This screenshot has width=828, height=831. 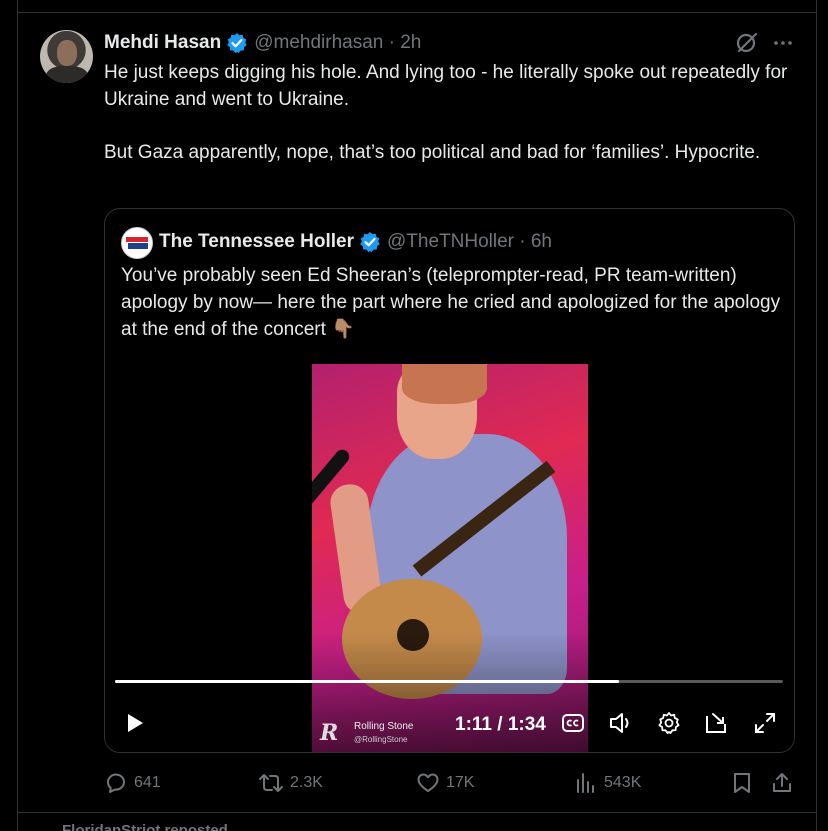 I want to click on tweet-actions: 641 2.3K 17K 543K, so click(x=450, y=783).